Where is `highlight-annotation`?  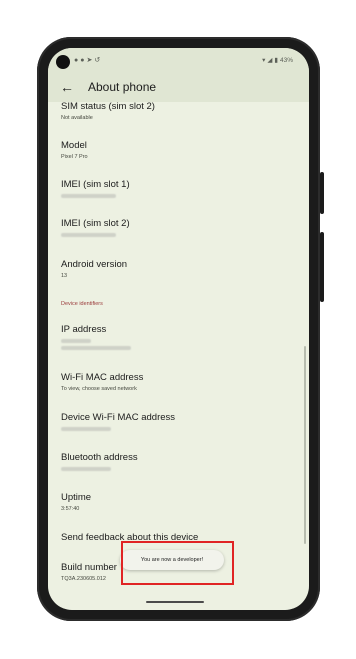
highlight-annotation is located at coordinates (177, 563).